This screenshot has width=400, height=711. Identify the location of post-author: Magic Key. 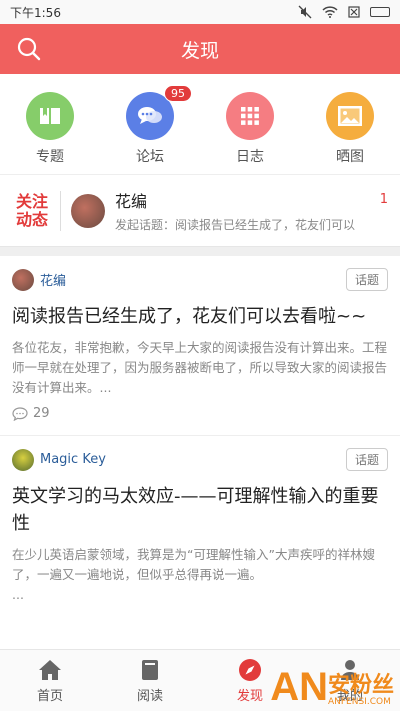
(59, 459).